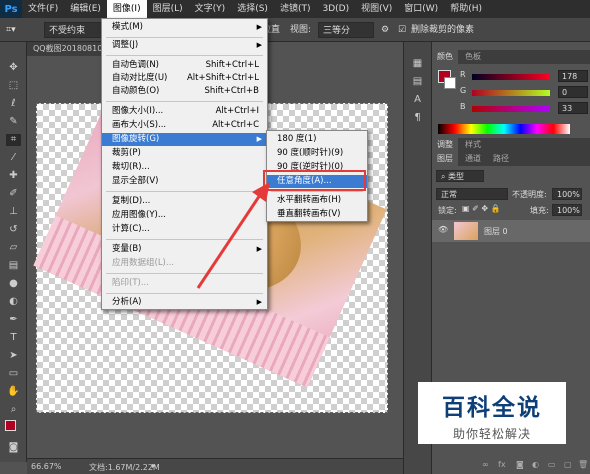 The height and width of the screenshot is (474, 590). What do you see at coordinates (136, 139) in the screenshot?
I see `image-rotation-label: 图像旋转(G)` at bounding box center [136, 139].